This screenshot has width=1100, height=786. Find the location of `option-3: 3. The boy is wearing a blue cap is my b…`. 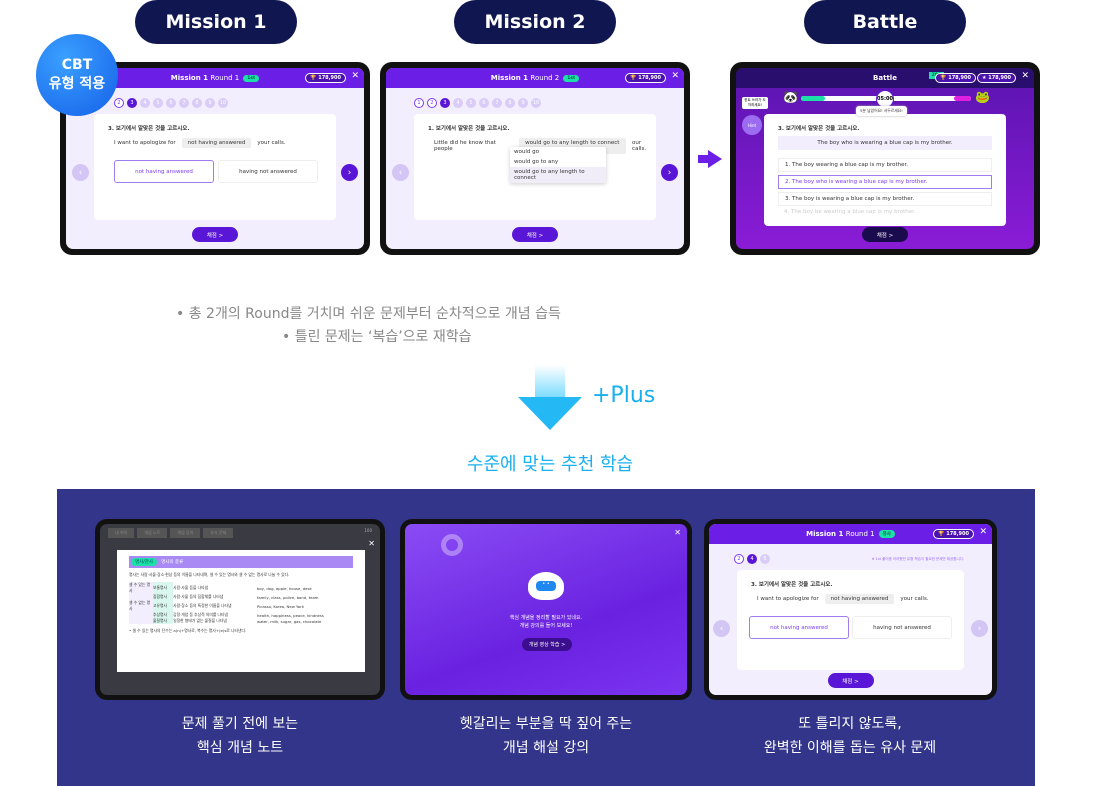

option-3: 3. The boy is wearing a blue cap is my b… is located at coordinates (885, 199).